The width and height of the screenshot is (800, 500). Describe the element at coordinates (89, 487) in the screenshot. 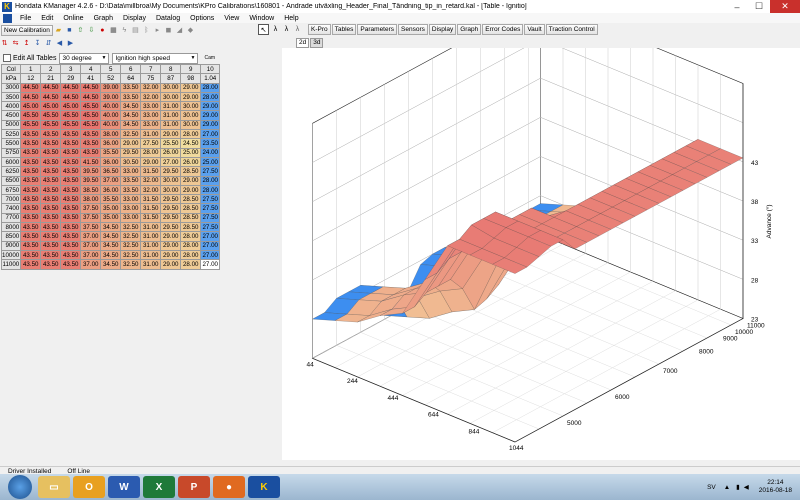

I see `outlook-icon: O` at that location.